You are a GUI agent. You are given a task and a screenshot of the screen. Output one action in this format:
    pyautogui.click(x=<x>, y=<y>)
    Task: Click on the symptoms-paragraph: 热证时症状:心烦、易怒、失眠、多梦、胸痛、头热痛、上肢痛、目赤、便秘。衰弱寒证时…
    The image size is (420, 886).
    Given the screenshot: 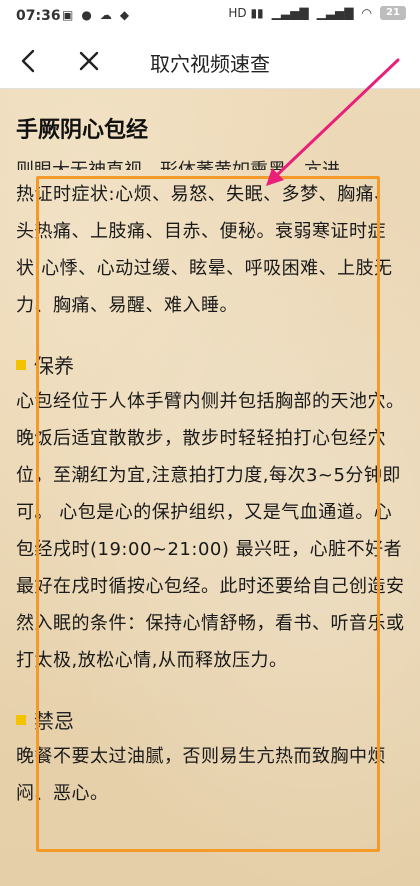 What is the action you would take?
    pyautogui.click(x=204, y=250)
    